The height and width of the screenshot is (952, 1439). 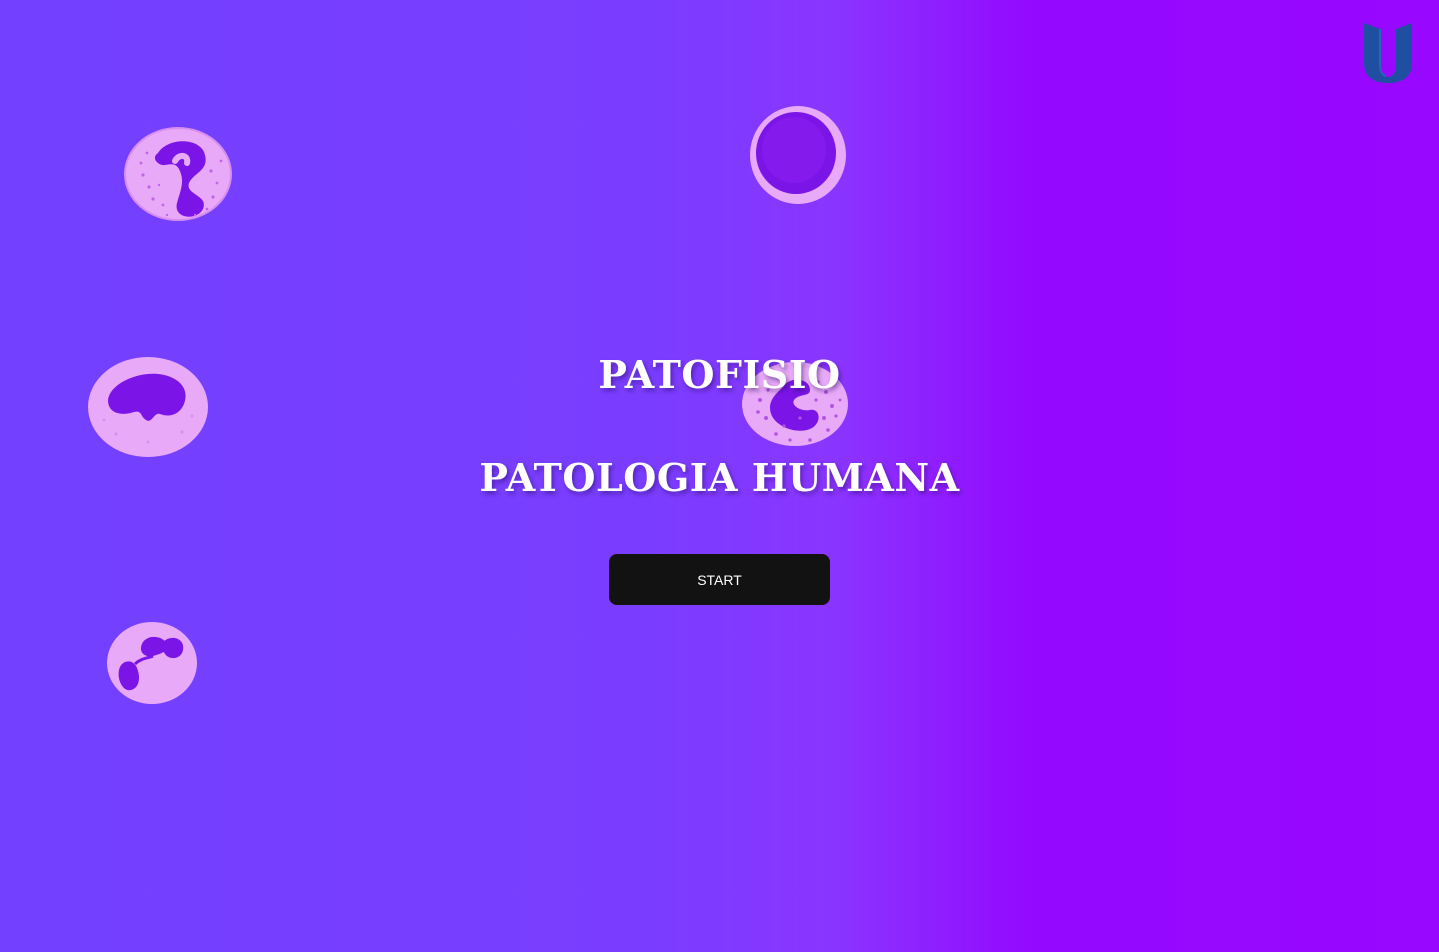 I want to click on app-title: PATOFISIO, so click(x=719, y=374).